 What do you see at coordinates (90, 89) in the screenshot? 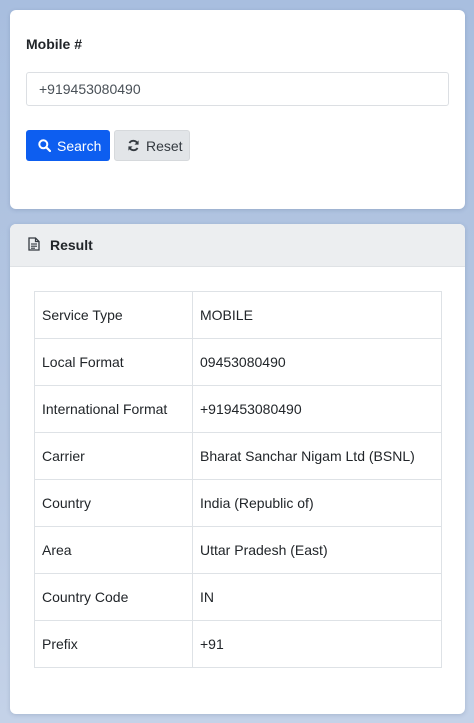
I see `mobile-input-value: +919453080490` at bounding box center [90, 89].